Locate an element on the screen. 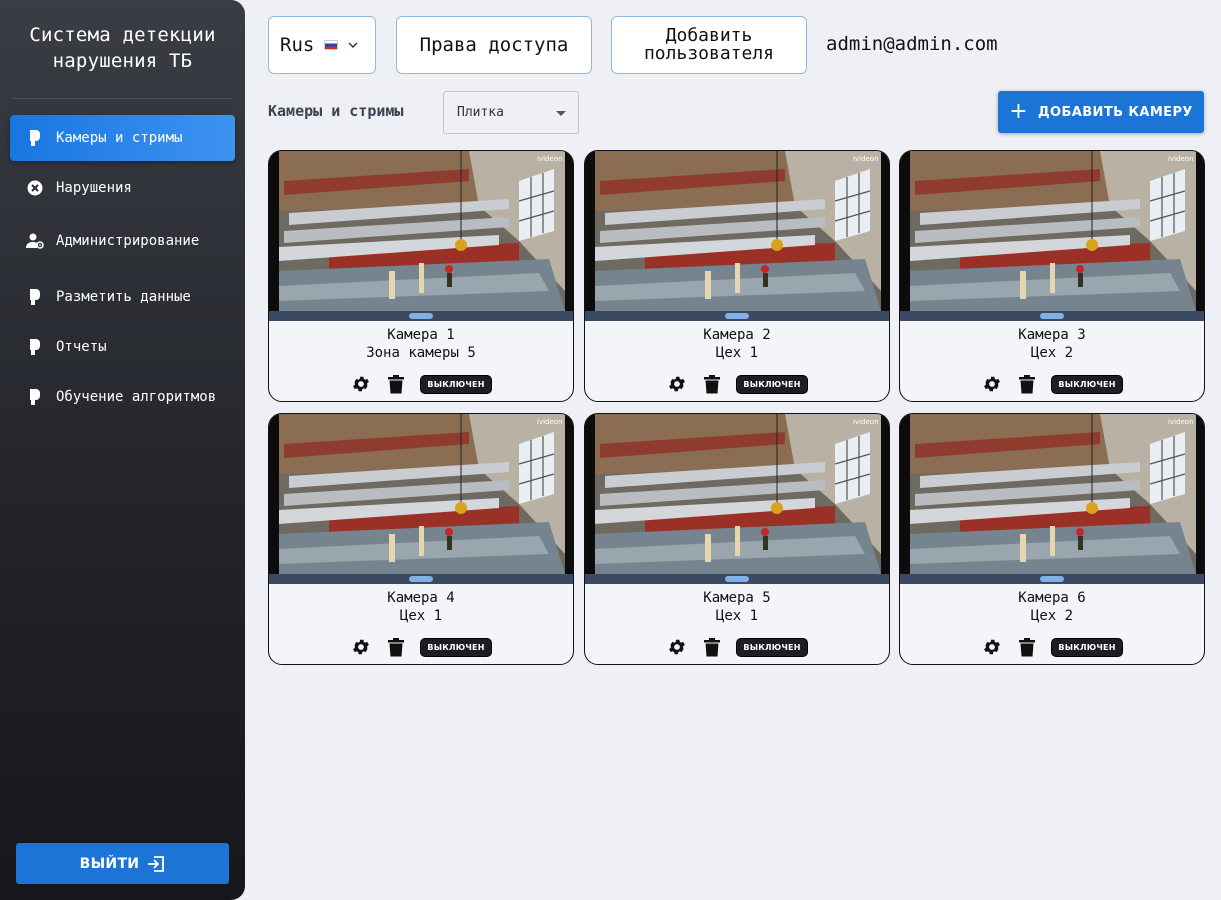 The height and width of the screenshot is (900, 1221). caret-down-icon is located at coordinates (561, 113).